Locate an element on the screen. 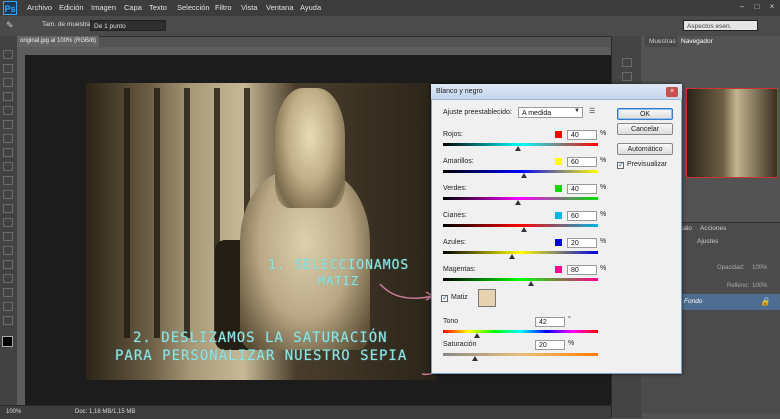 The image size is (780, 419). saturation-label: Saturación is located at coordinates (460, 344).